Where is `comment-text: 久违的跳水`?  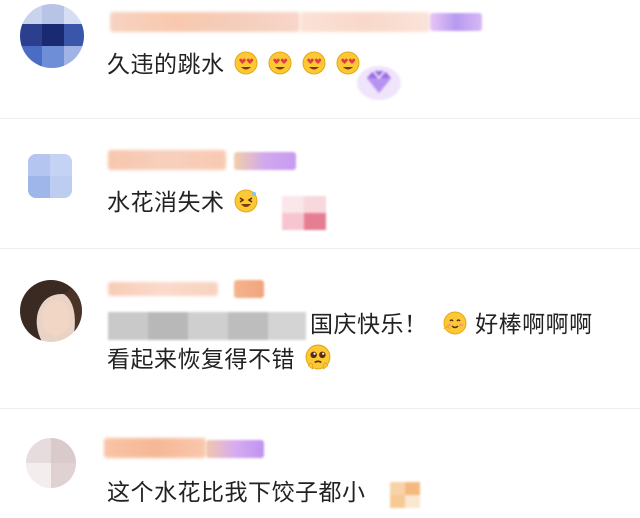
comment-text: 久违的跳水 is located at coordinates (233, 65).